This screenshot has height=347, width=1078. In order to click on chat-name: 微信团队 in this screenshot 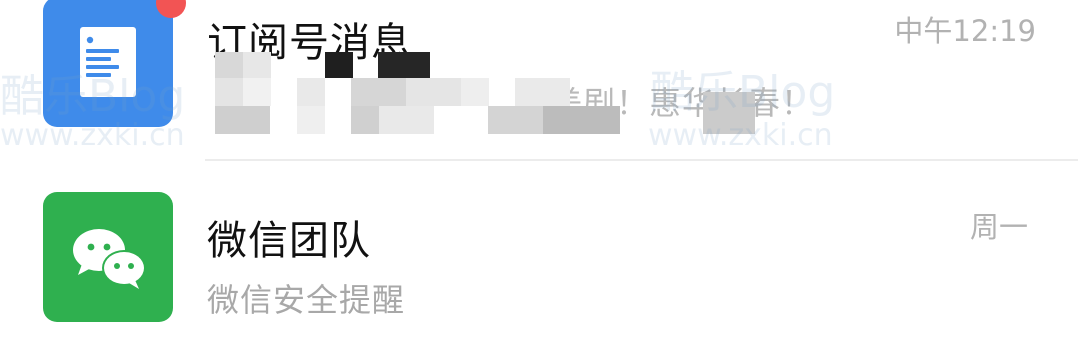, I will do `click(289, 241)`.